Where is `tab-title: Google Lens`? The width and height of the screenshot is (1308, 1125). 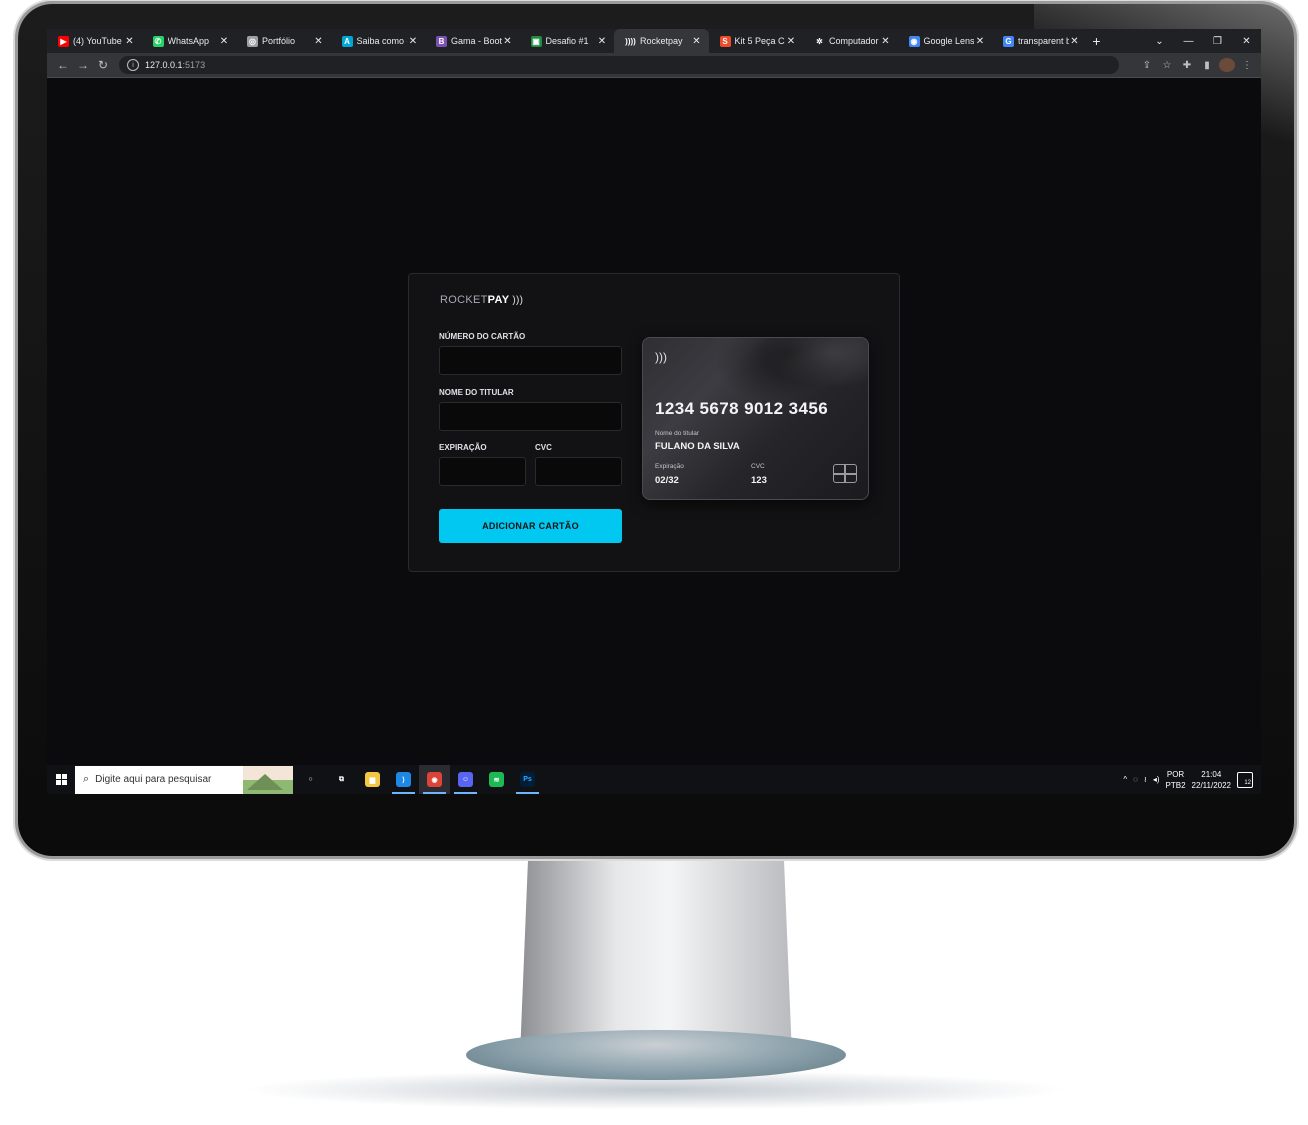
tab-title: Google Lens is located at coordinates (949, 41).